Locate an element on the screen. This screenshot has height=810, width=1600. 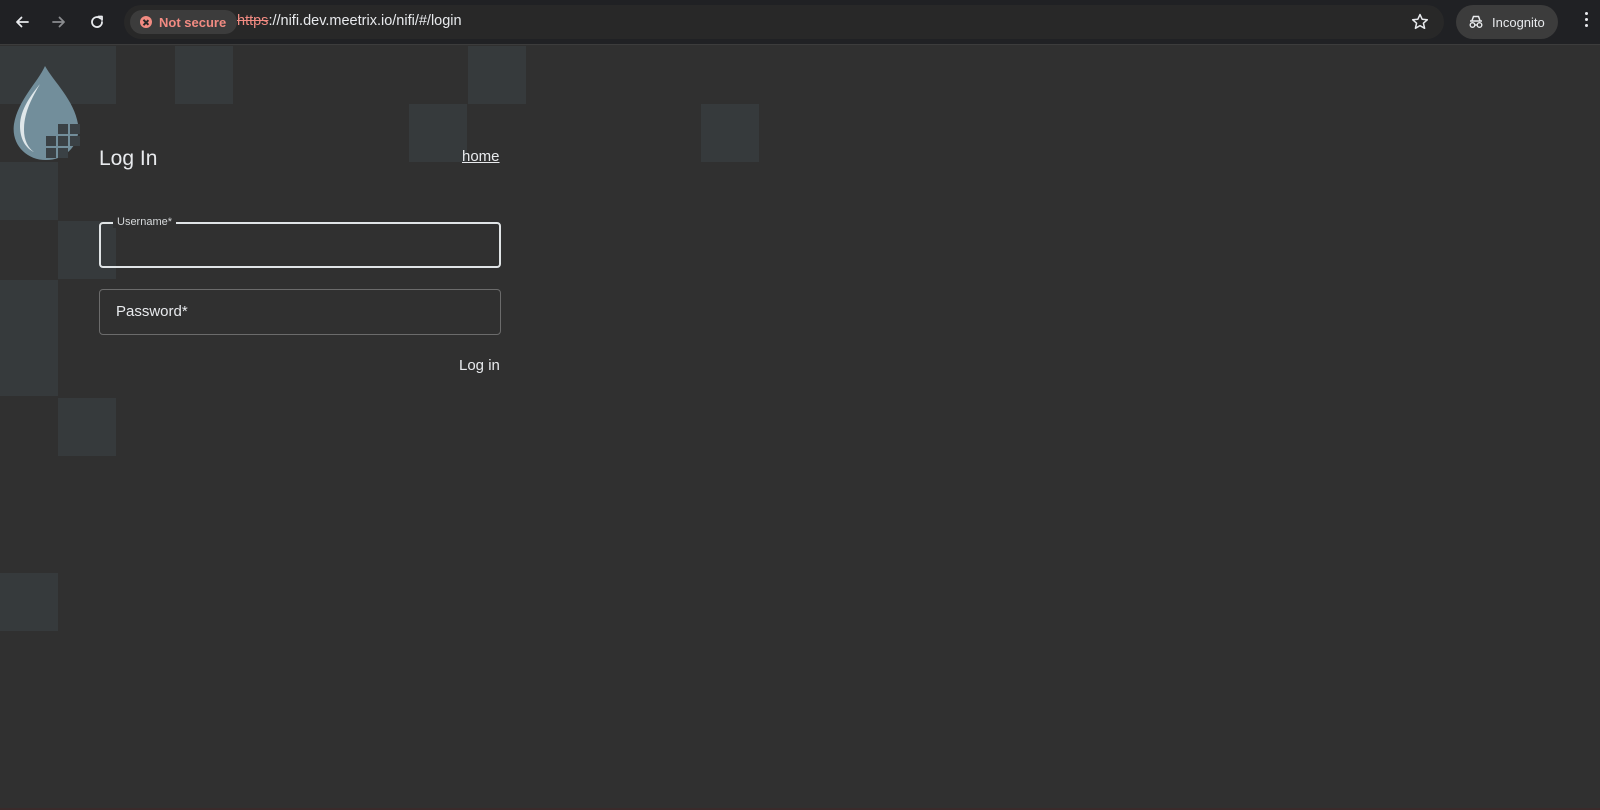
incognito-badge: Incognito is located at coordinates (1507, 22).